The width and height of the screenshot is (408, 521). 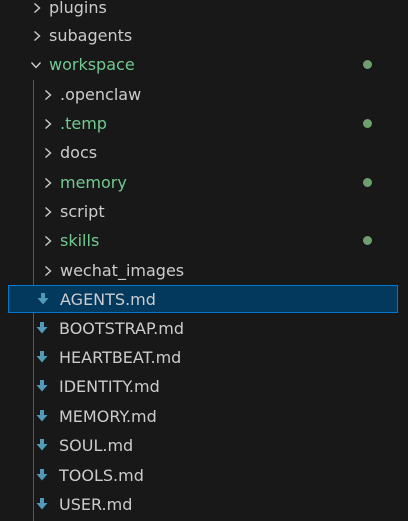 I want to click on file-tools-md: TOOLS.md, so click(x=204, y=476).